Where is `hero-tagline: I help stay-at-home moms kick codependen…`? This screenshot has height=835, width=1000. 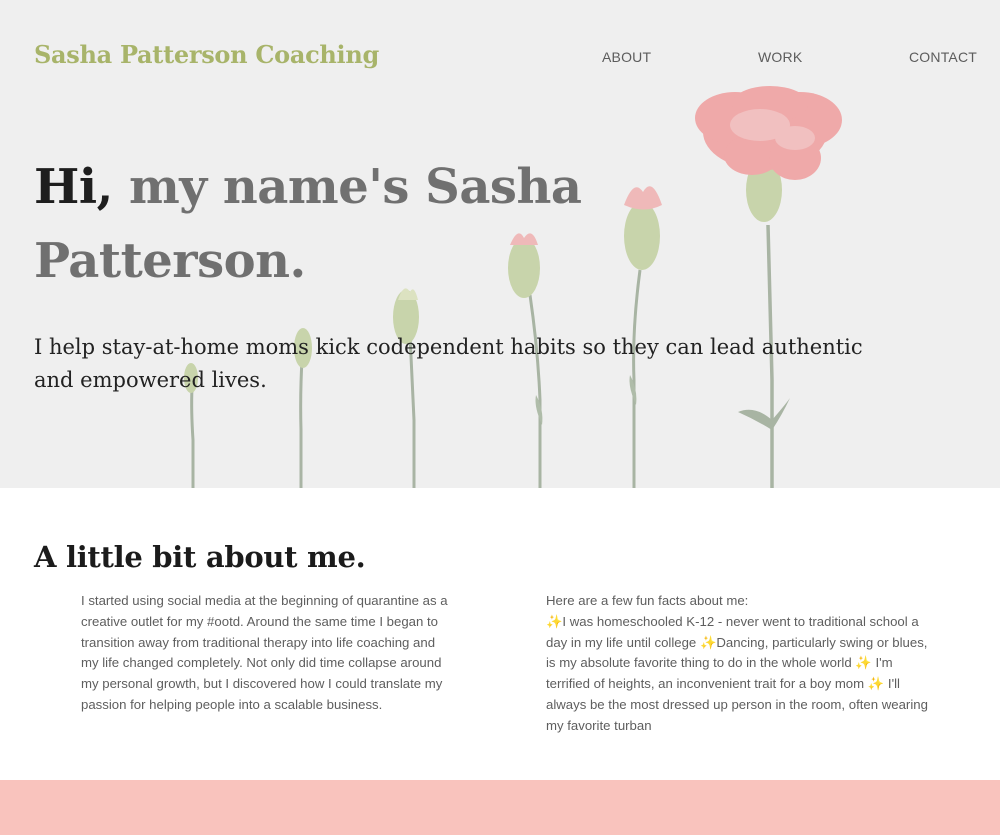
hero-tagline: I help stay-at-home moms kick codependen… is located at coordinates (448, 363).